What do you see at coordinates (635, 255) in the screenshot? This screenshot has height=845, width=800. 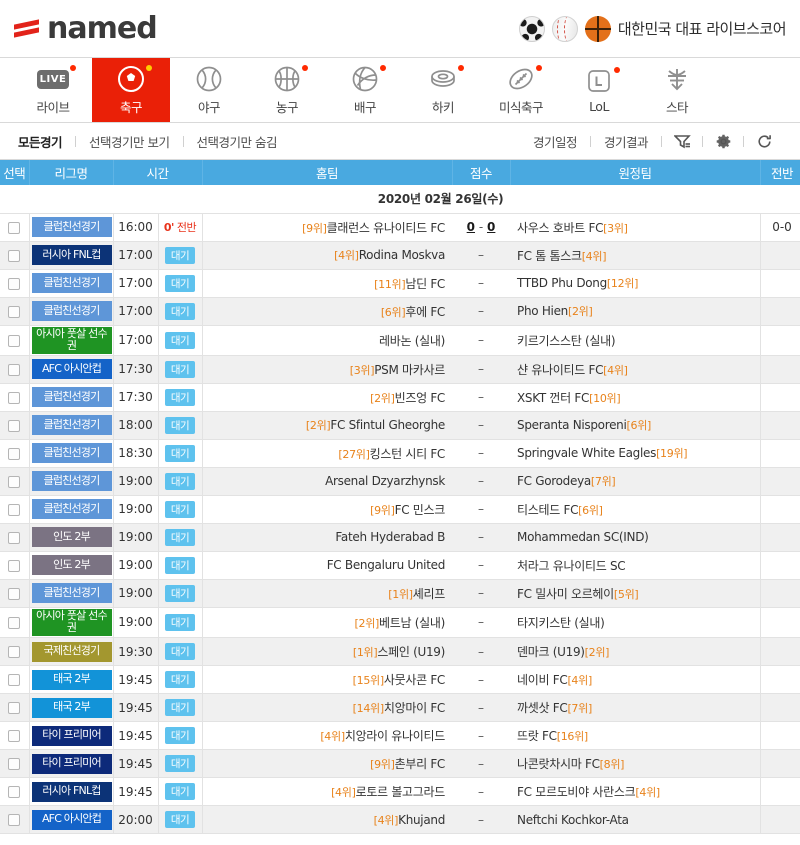 I see `away-team-cell: FC 톰 톰스크[4위]` at bounding box center [635, 255].